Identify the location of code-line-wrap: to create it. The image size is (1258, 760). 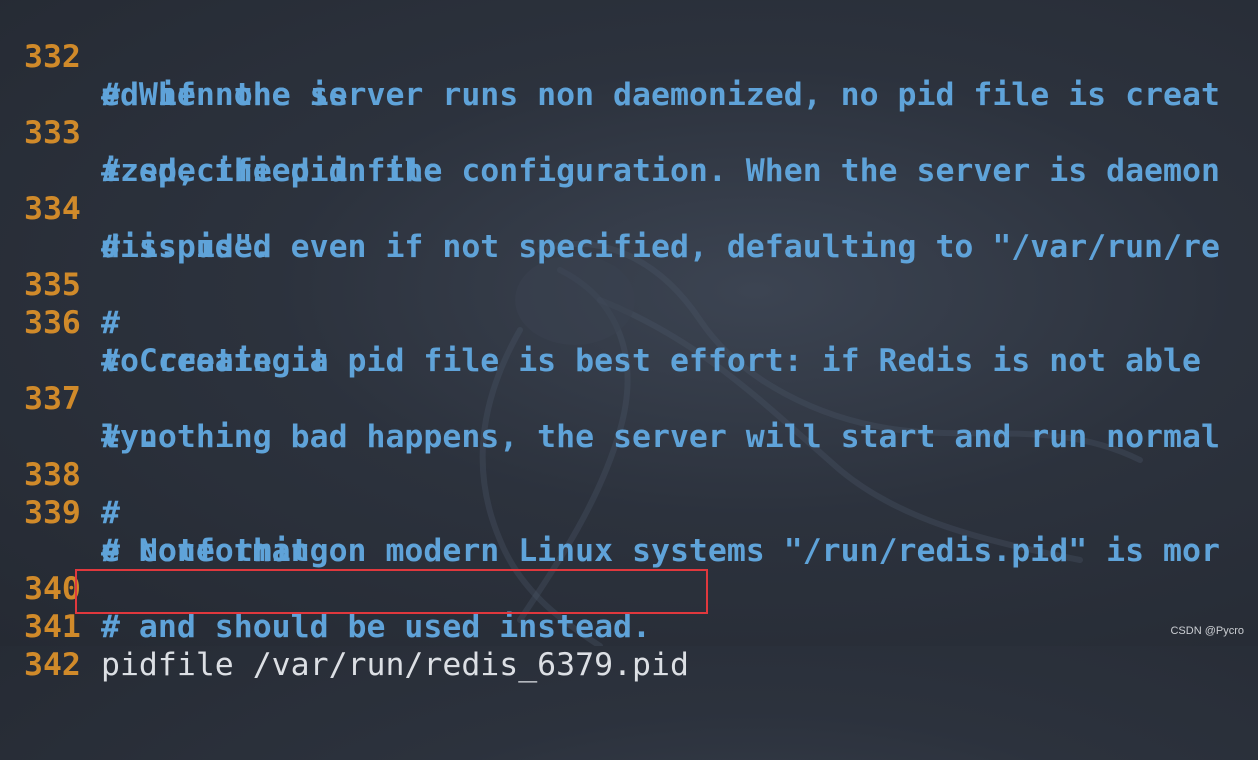
(164, 341).